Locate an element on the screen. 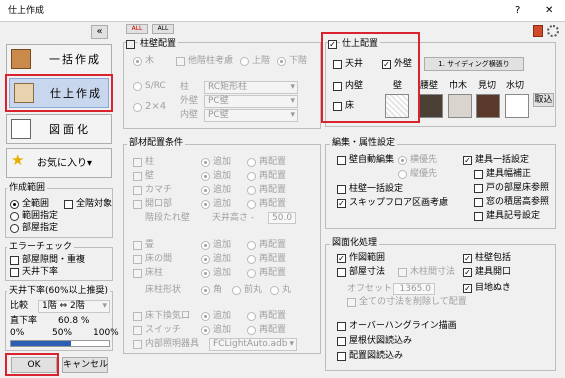 The height and width of the screenshot is (378, 565). pillar-select: RC矩形柱 is located at coordinates (251, 87).